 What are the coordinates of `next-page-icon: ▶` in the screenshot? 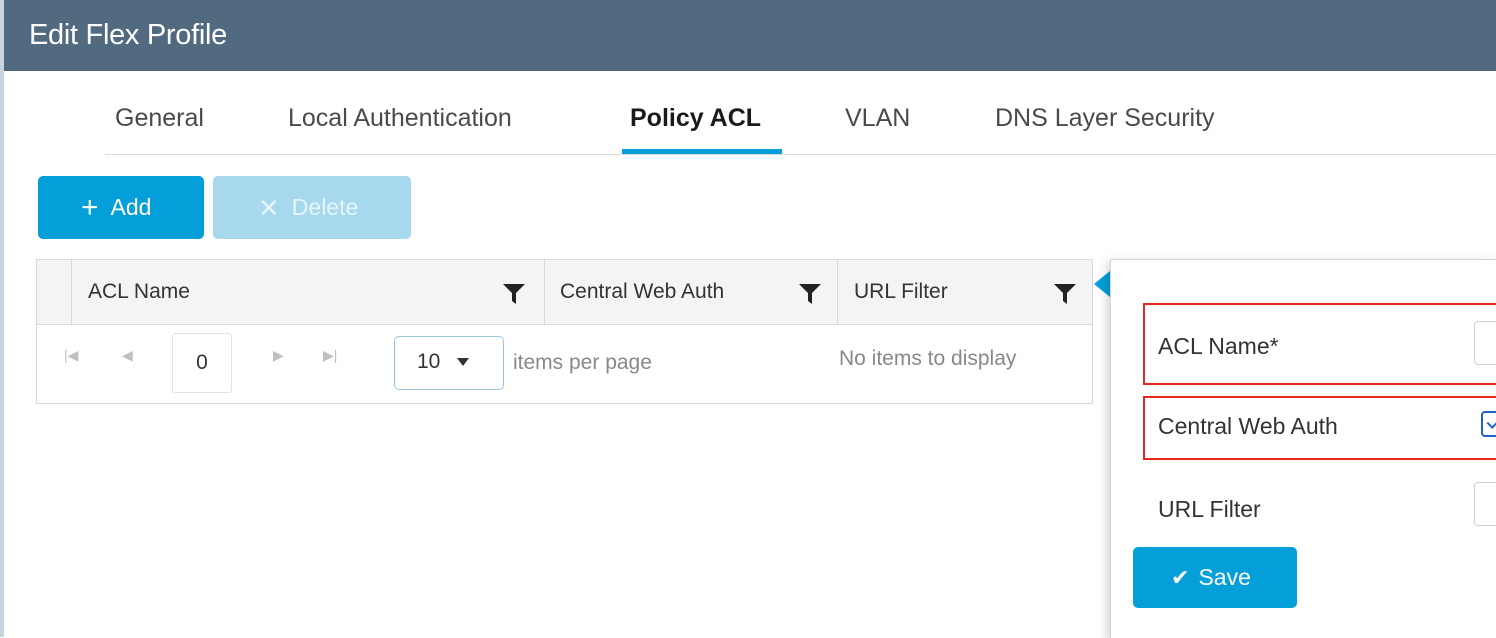 It's located at (278, 355).